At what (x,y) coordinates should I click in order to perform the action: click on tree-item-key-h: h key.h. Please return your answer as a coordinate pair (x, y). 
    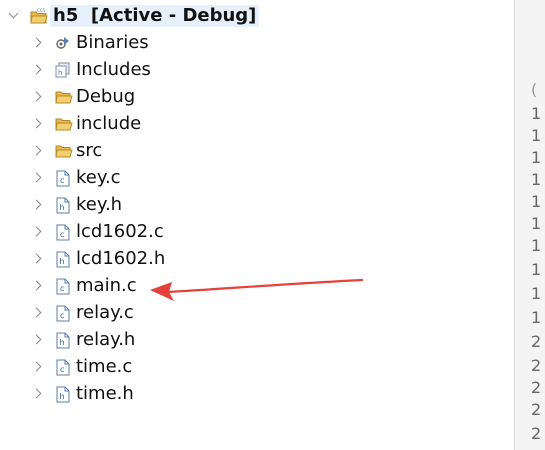
    Looking at the image, I should click on (255, 207).